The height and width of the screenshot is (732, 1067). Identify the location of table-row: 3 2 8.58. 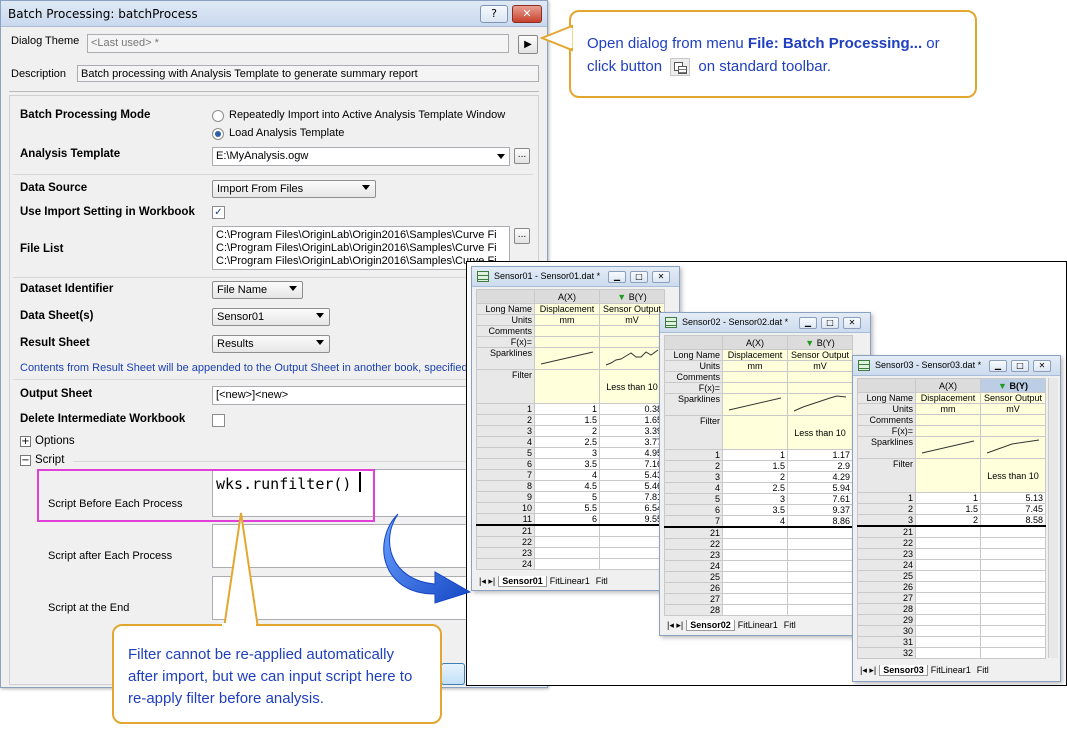
(951, 520).